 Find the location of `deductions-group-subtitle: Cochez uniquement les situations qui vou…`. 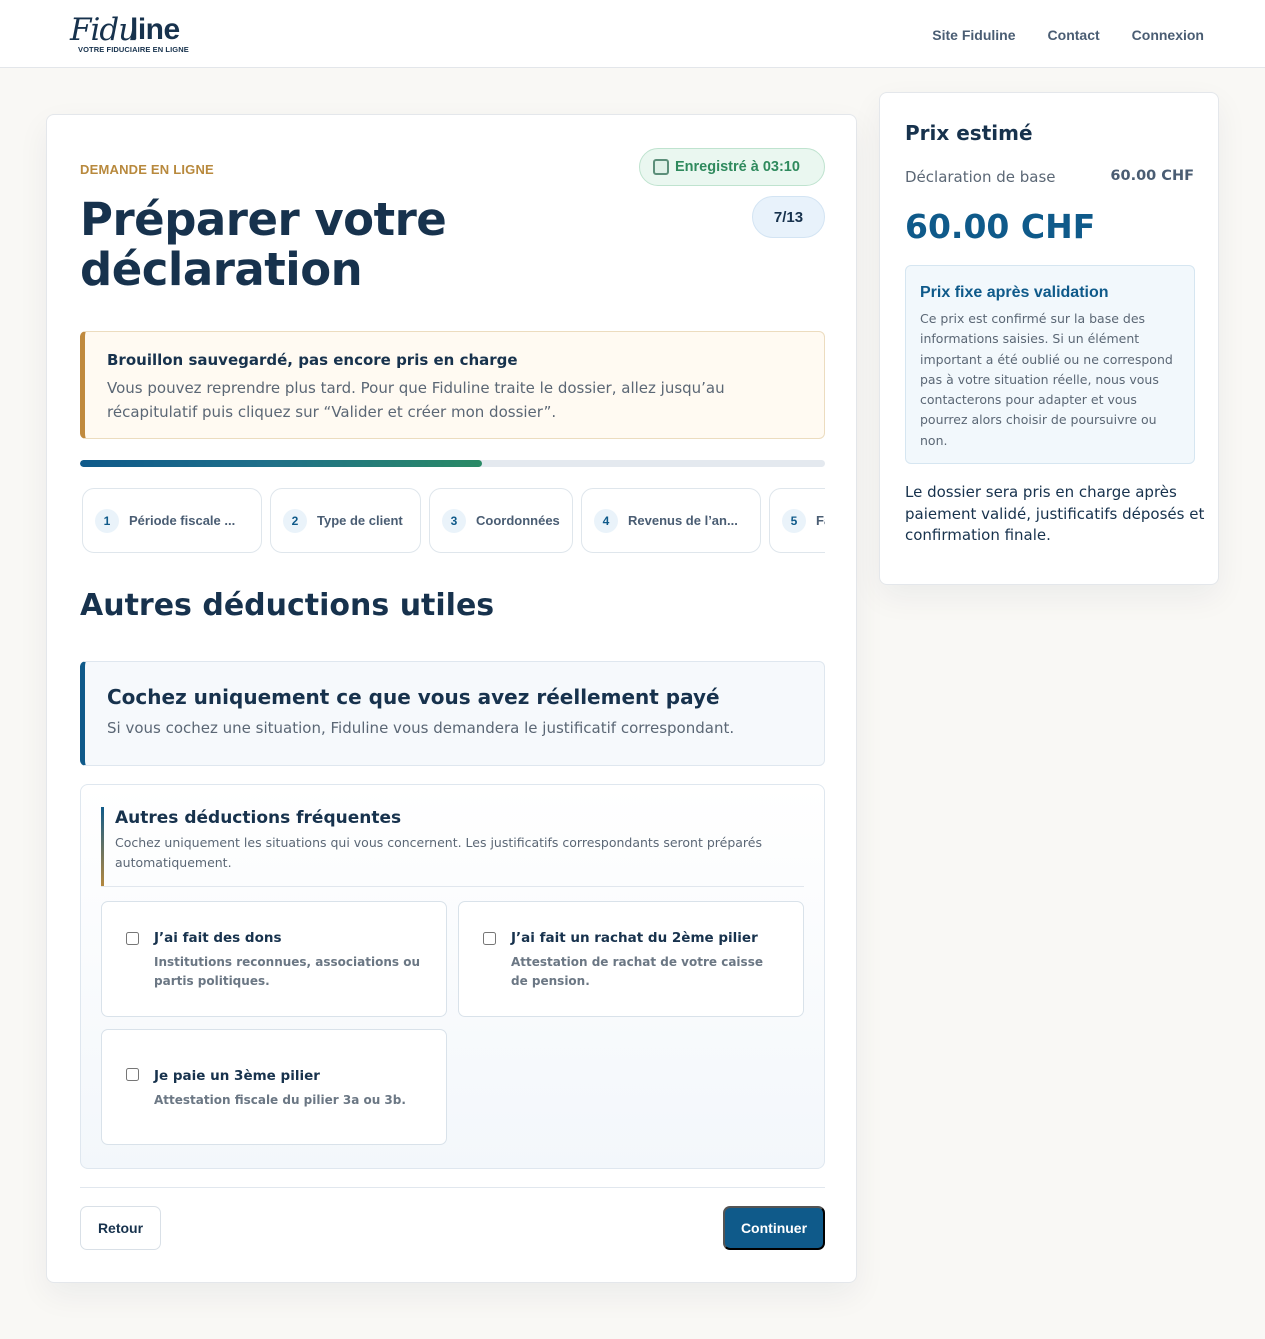

deductions-group-subtitle: Cochez uniquement les situations qui vou… is located at coordinates (438, 852).